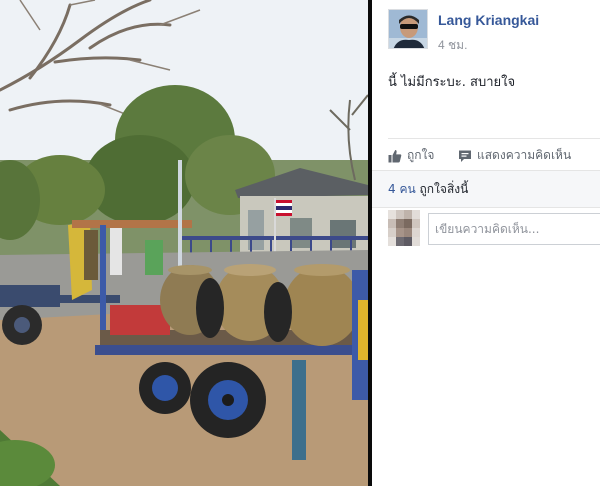 The image size is (600, 486). I want to click on likes-text: 4 คน ถูกใจสิ่งนี้, so click(428, 189).